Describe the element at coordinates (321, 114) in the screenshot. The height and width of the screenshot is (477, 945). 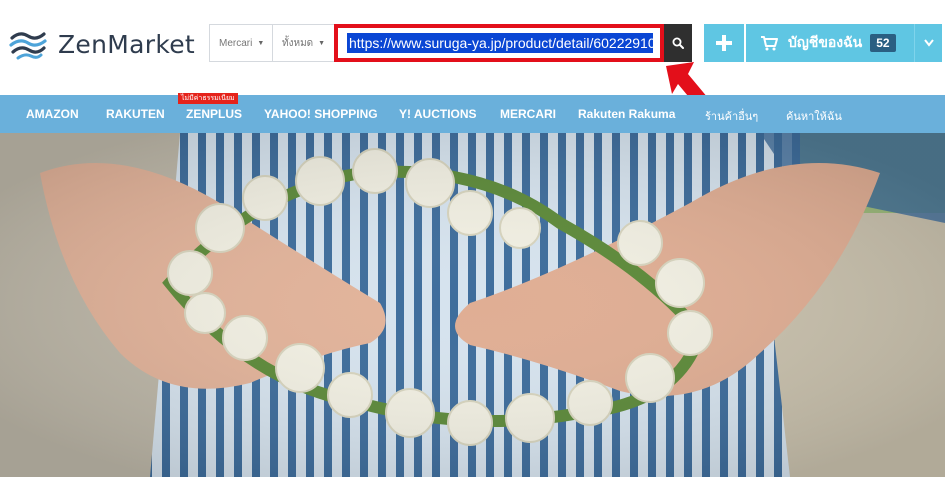
I see `nav-item-yahoo-shopping: YAHOO! SHOPPING` at that location.